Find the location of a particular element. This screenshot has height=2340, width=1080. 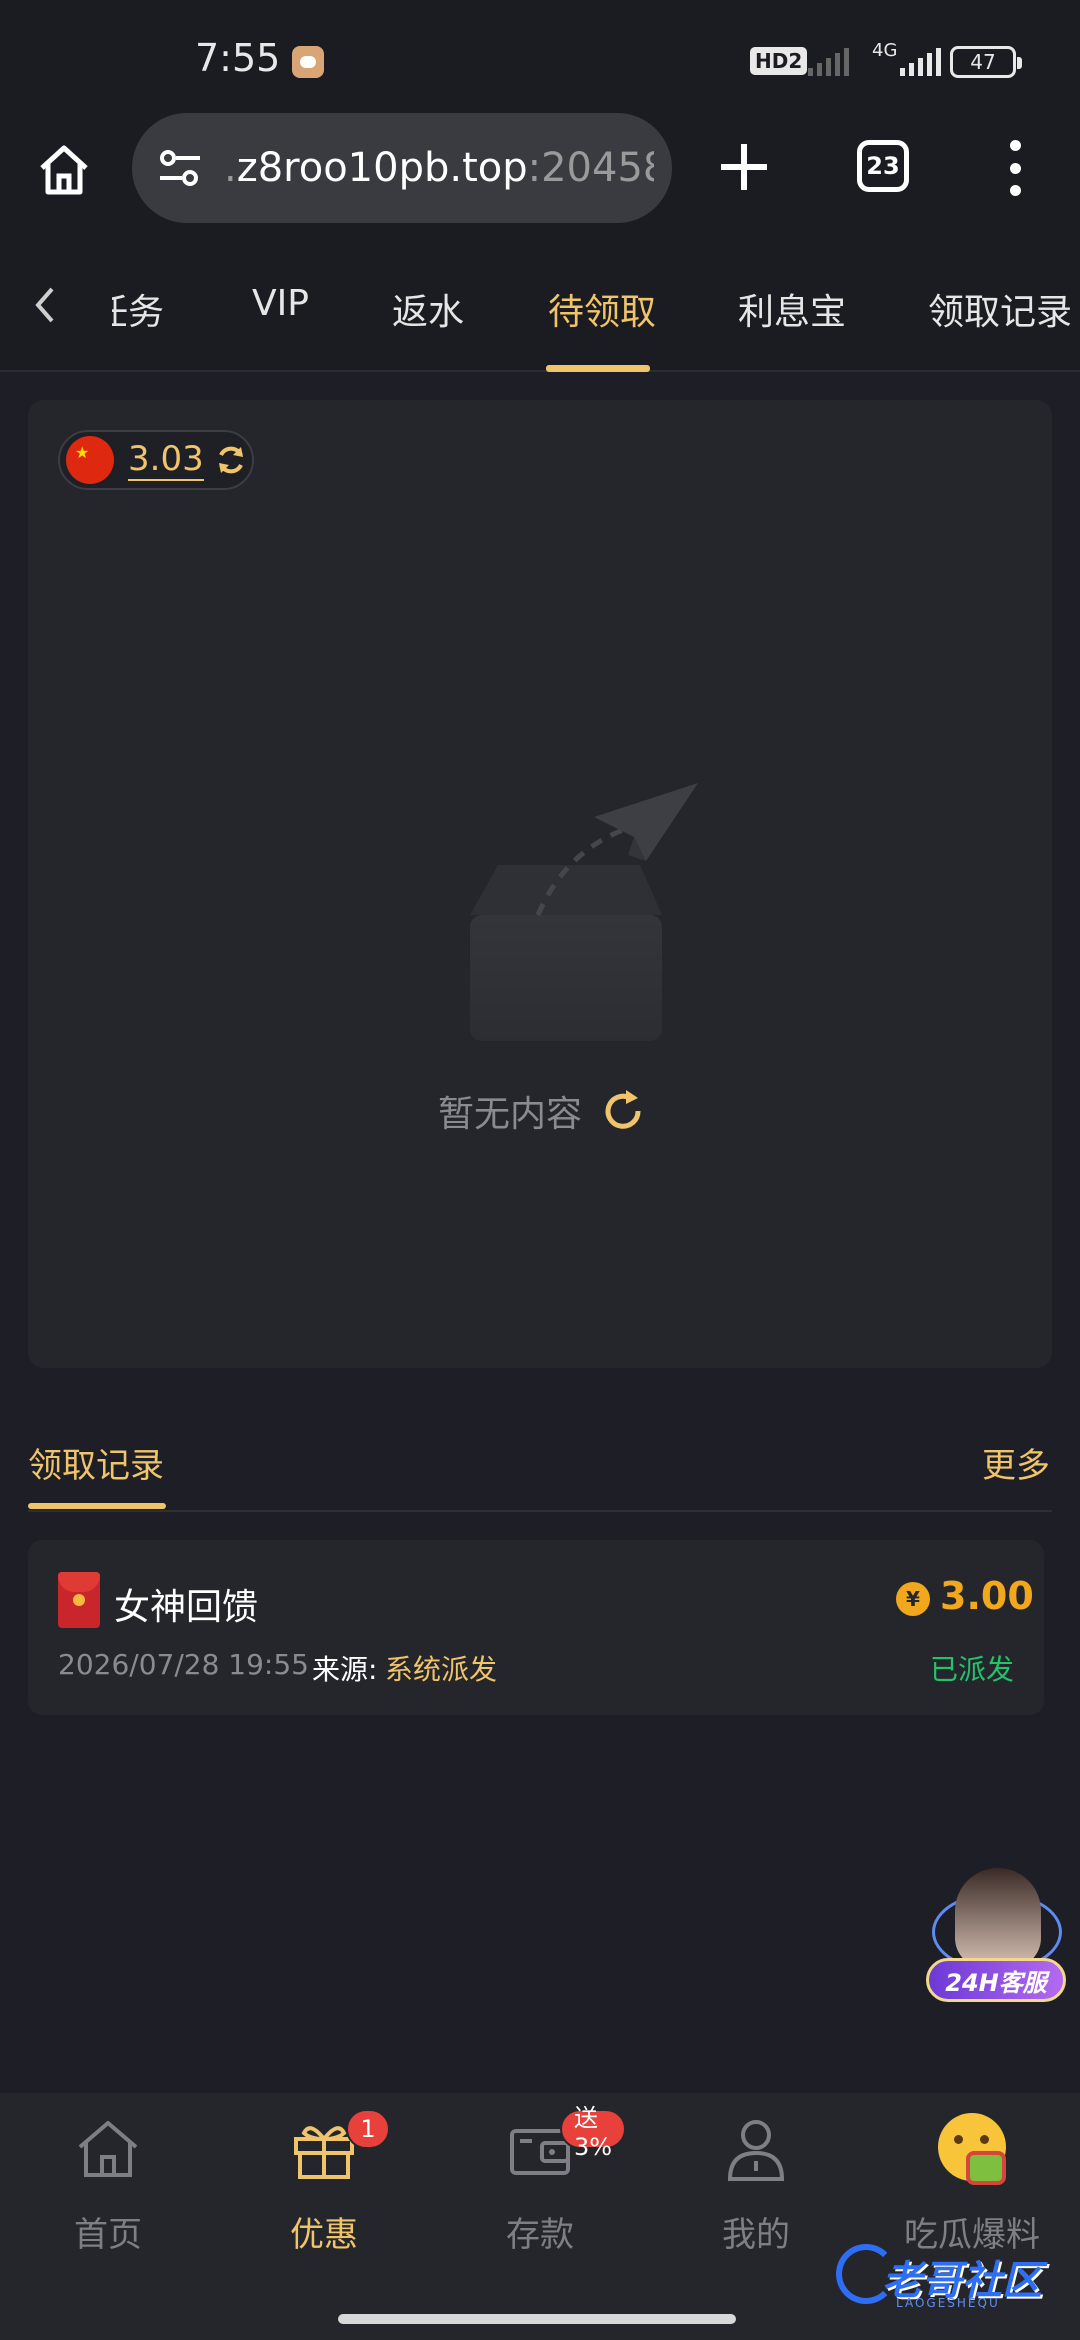

site-settings-icon is located at coordinates (180, 168).